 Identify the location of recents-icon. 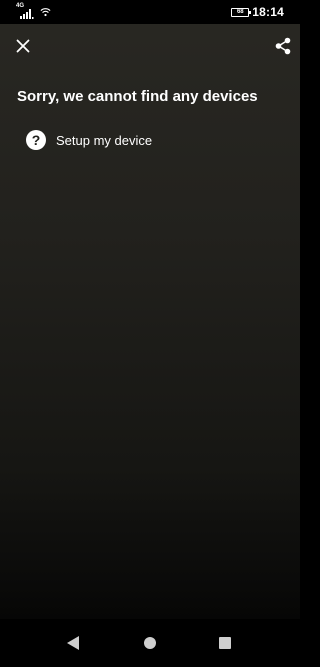
(225, 643).